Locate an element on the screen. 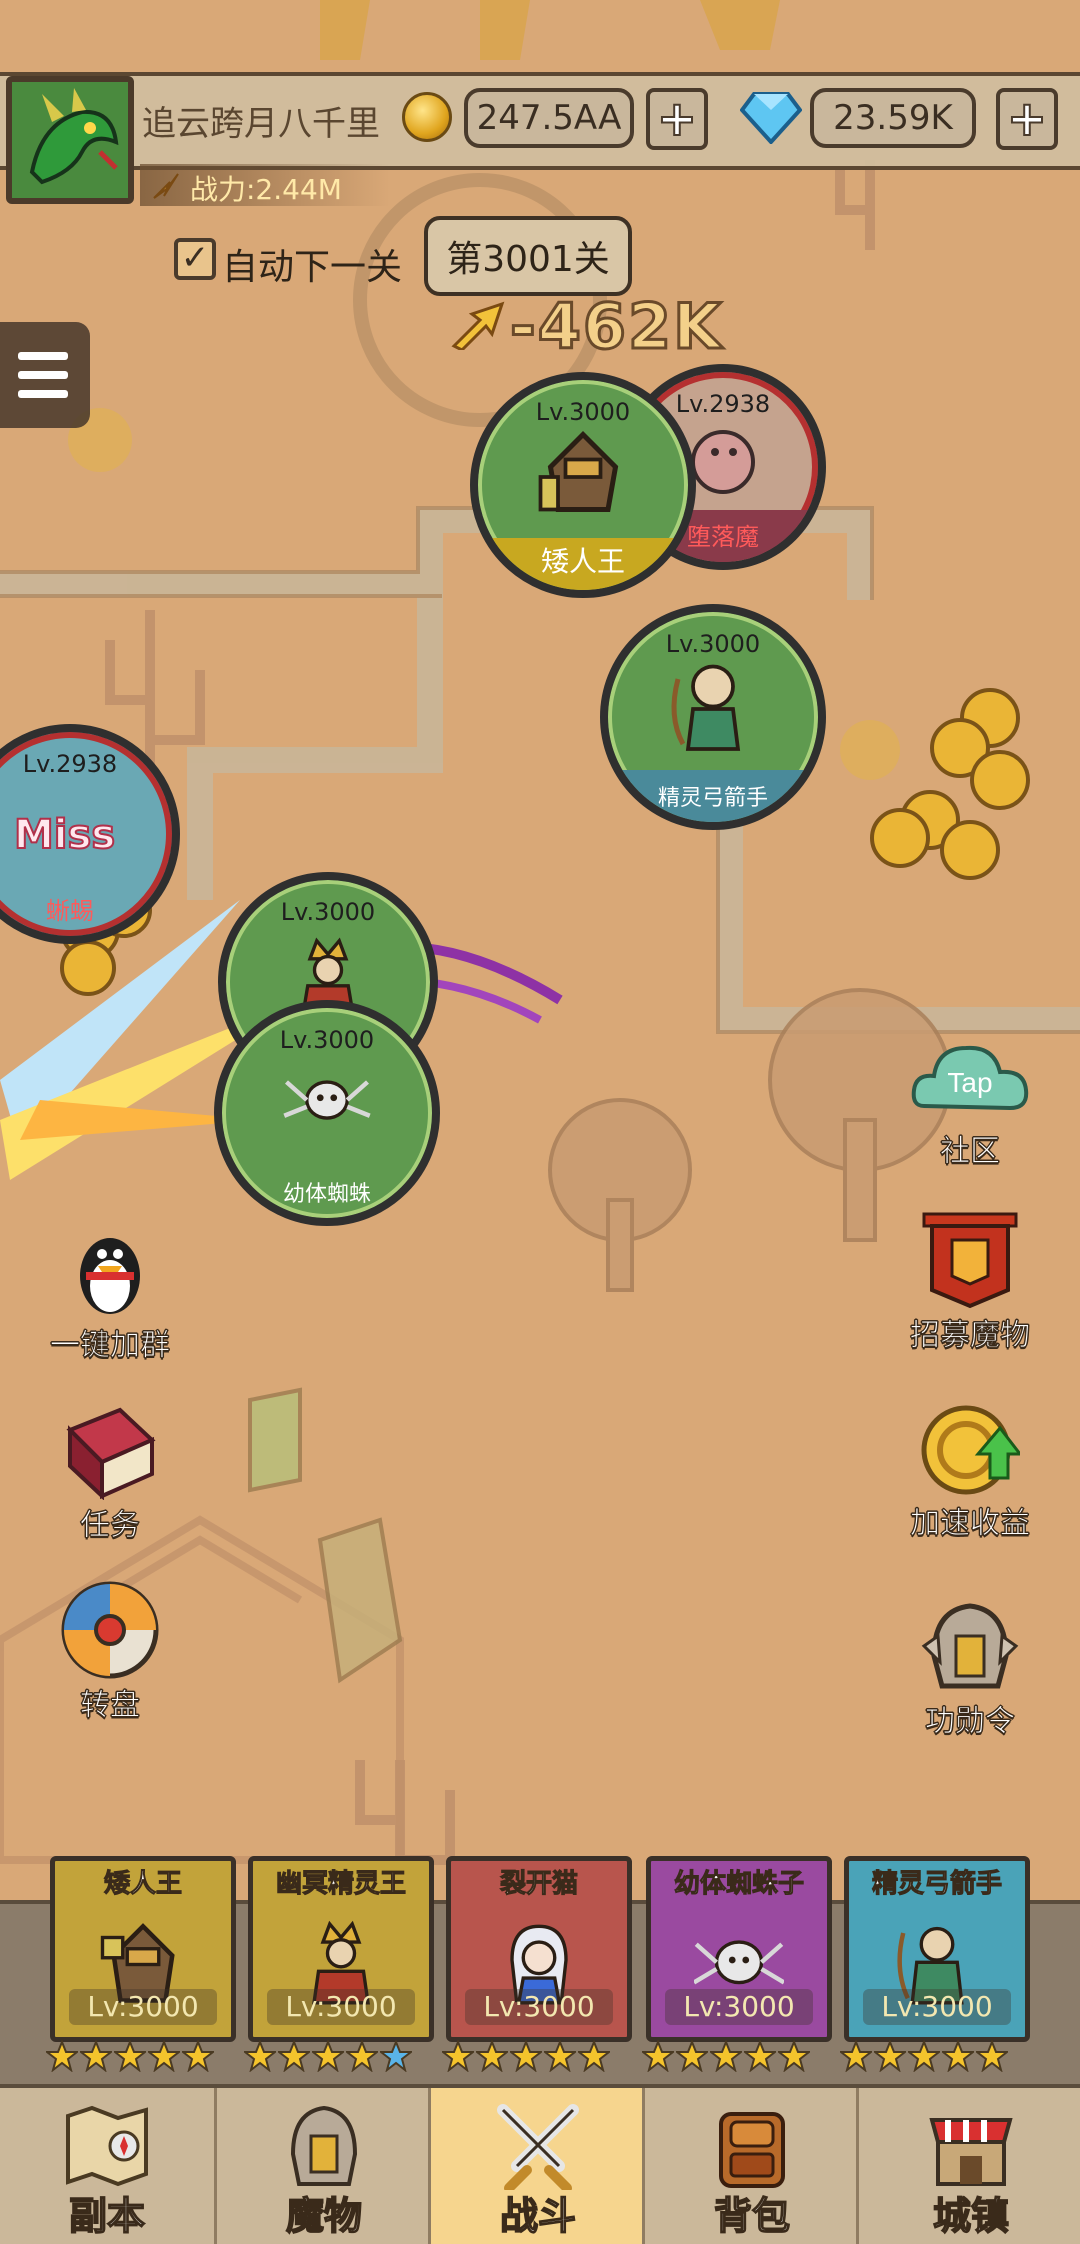 The image size is (1080, 2244). hero-monster-baby-spider: Lv.3000 幼体蜘蛛 is located at coordinates (327, 1113).